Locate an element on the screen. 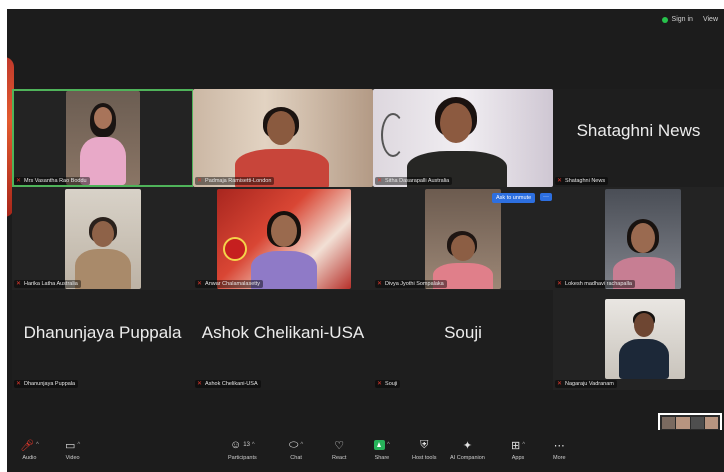 The width and height of the screenshot is (724, 472). participant-name-label: ✕ Anwar Chalamalasetty is located at coordinates (229, 284).